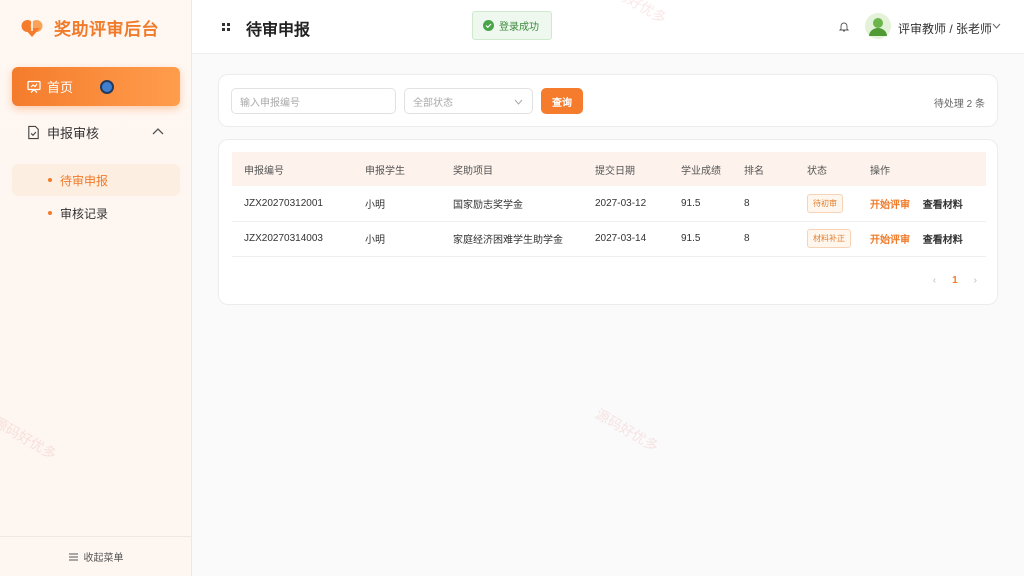  What do you see at coordinates (473, 171) in the screenshot?
I see `column-header: 奖助项目` at bounding box center [473, 171].